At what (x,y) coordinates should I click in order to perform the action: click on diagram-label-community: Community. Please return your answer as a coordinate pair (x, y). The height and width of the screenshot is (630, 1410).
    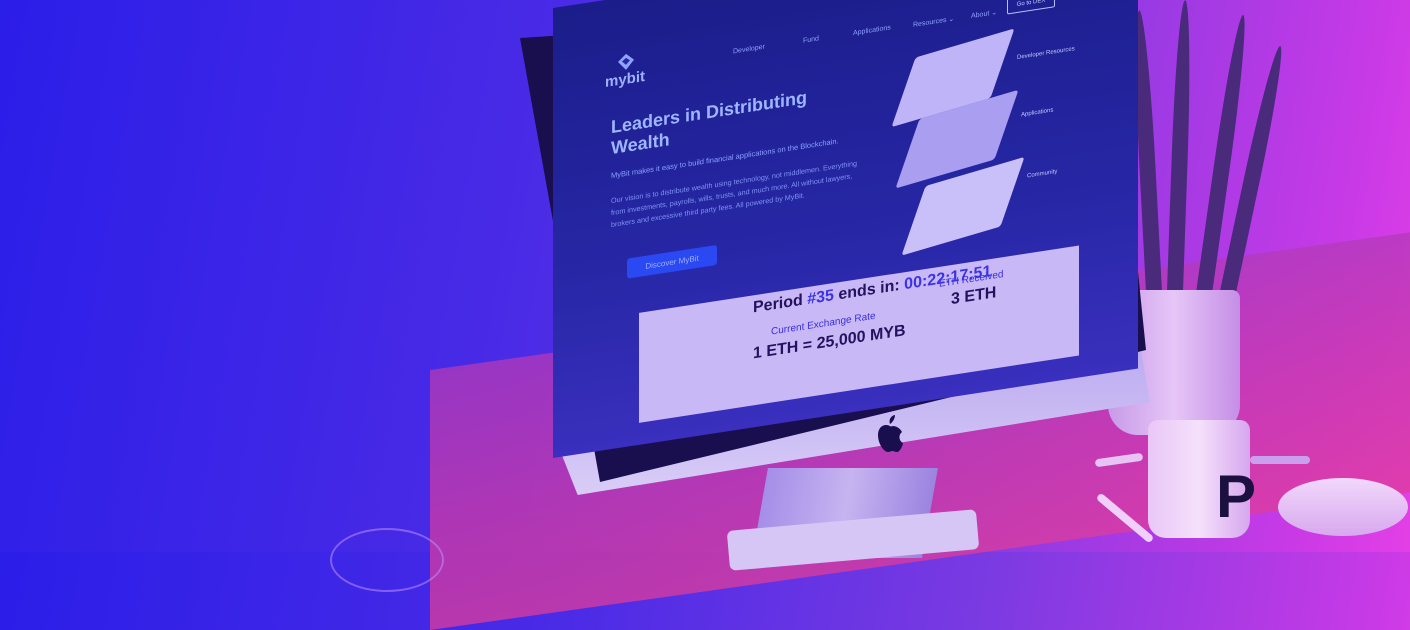
    Looking at the image, I should click on (1042, 174).